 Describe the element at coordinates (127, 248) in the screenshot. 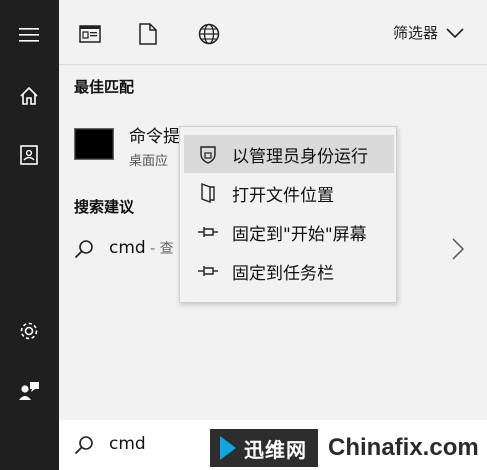

I see `suggestion-query: cmd` at that location.